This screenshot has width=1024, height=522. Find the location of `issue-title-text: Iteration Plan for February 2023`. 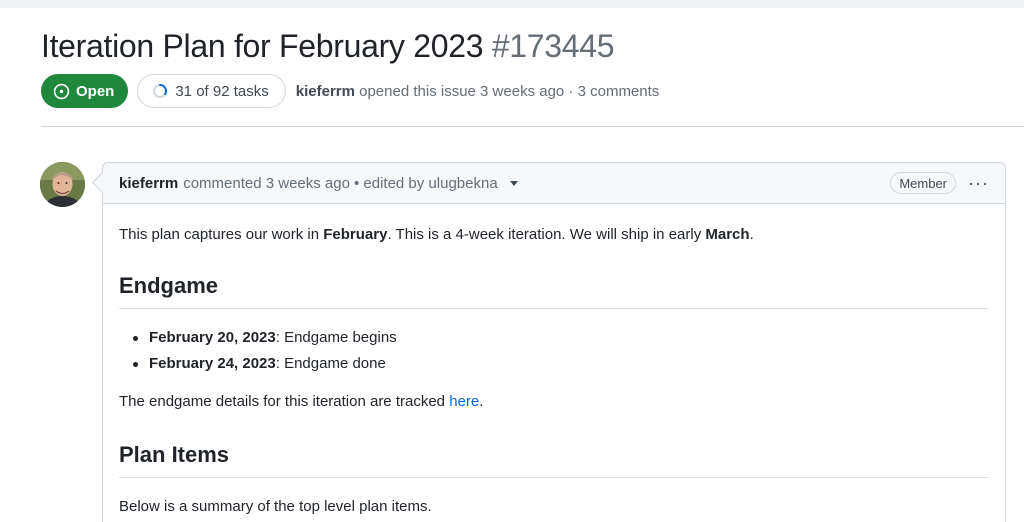

issue-title-text: Iteration Plan for February 2023 is located at coordinates (262, 46).